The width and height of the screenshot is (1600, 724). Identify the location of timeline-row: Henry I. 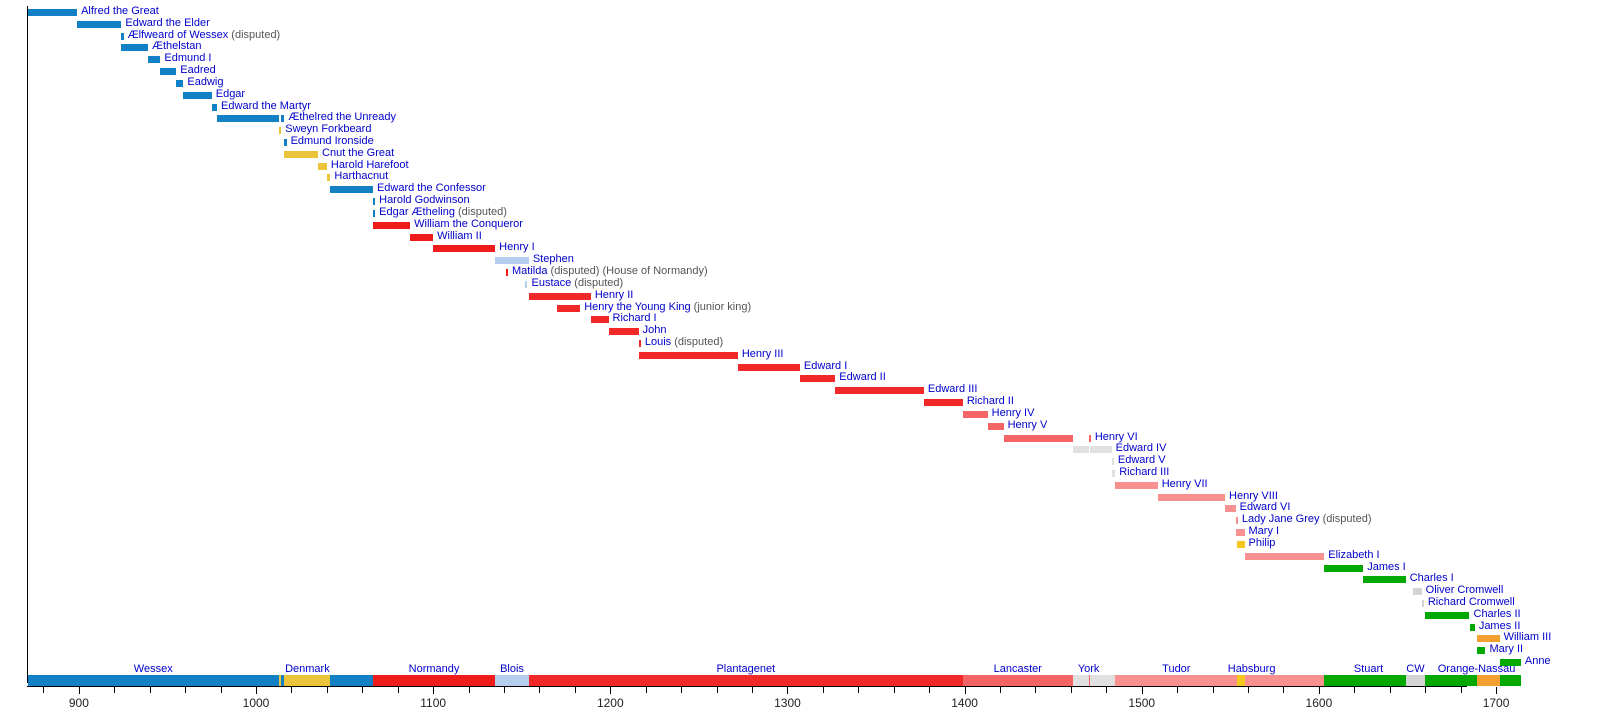
(800, 247).